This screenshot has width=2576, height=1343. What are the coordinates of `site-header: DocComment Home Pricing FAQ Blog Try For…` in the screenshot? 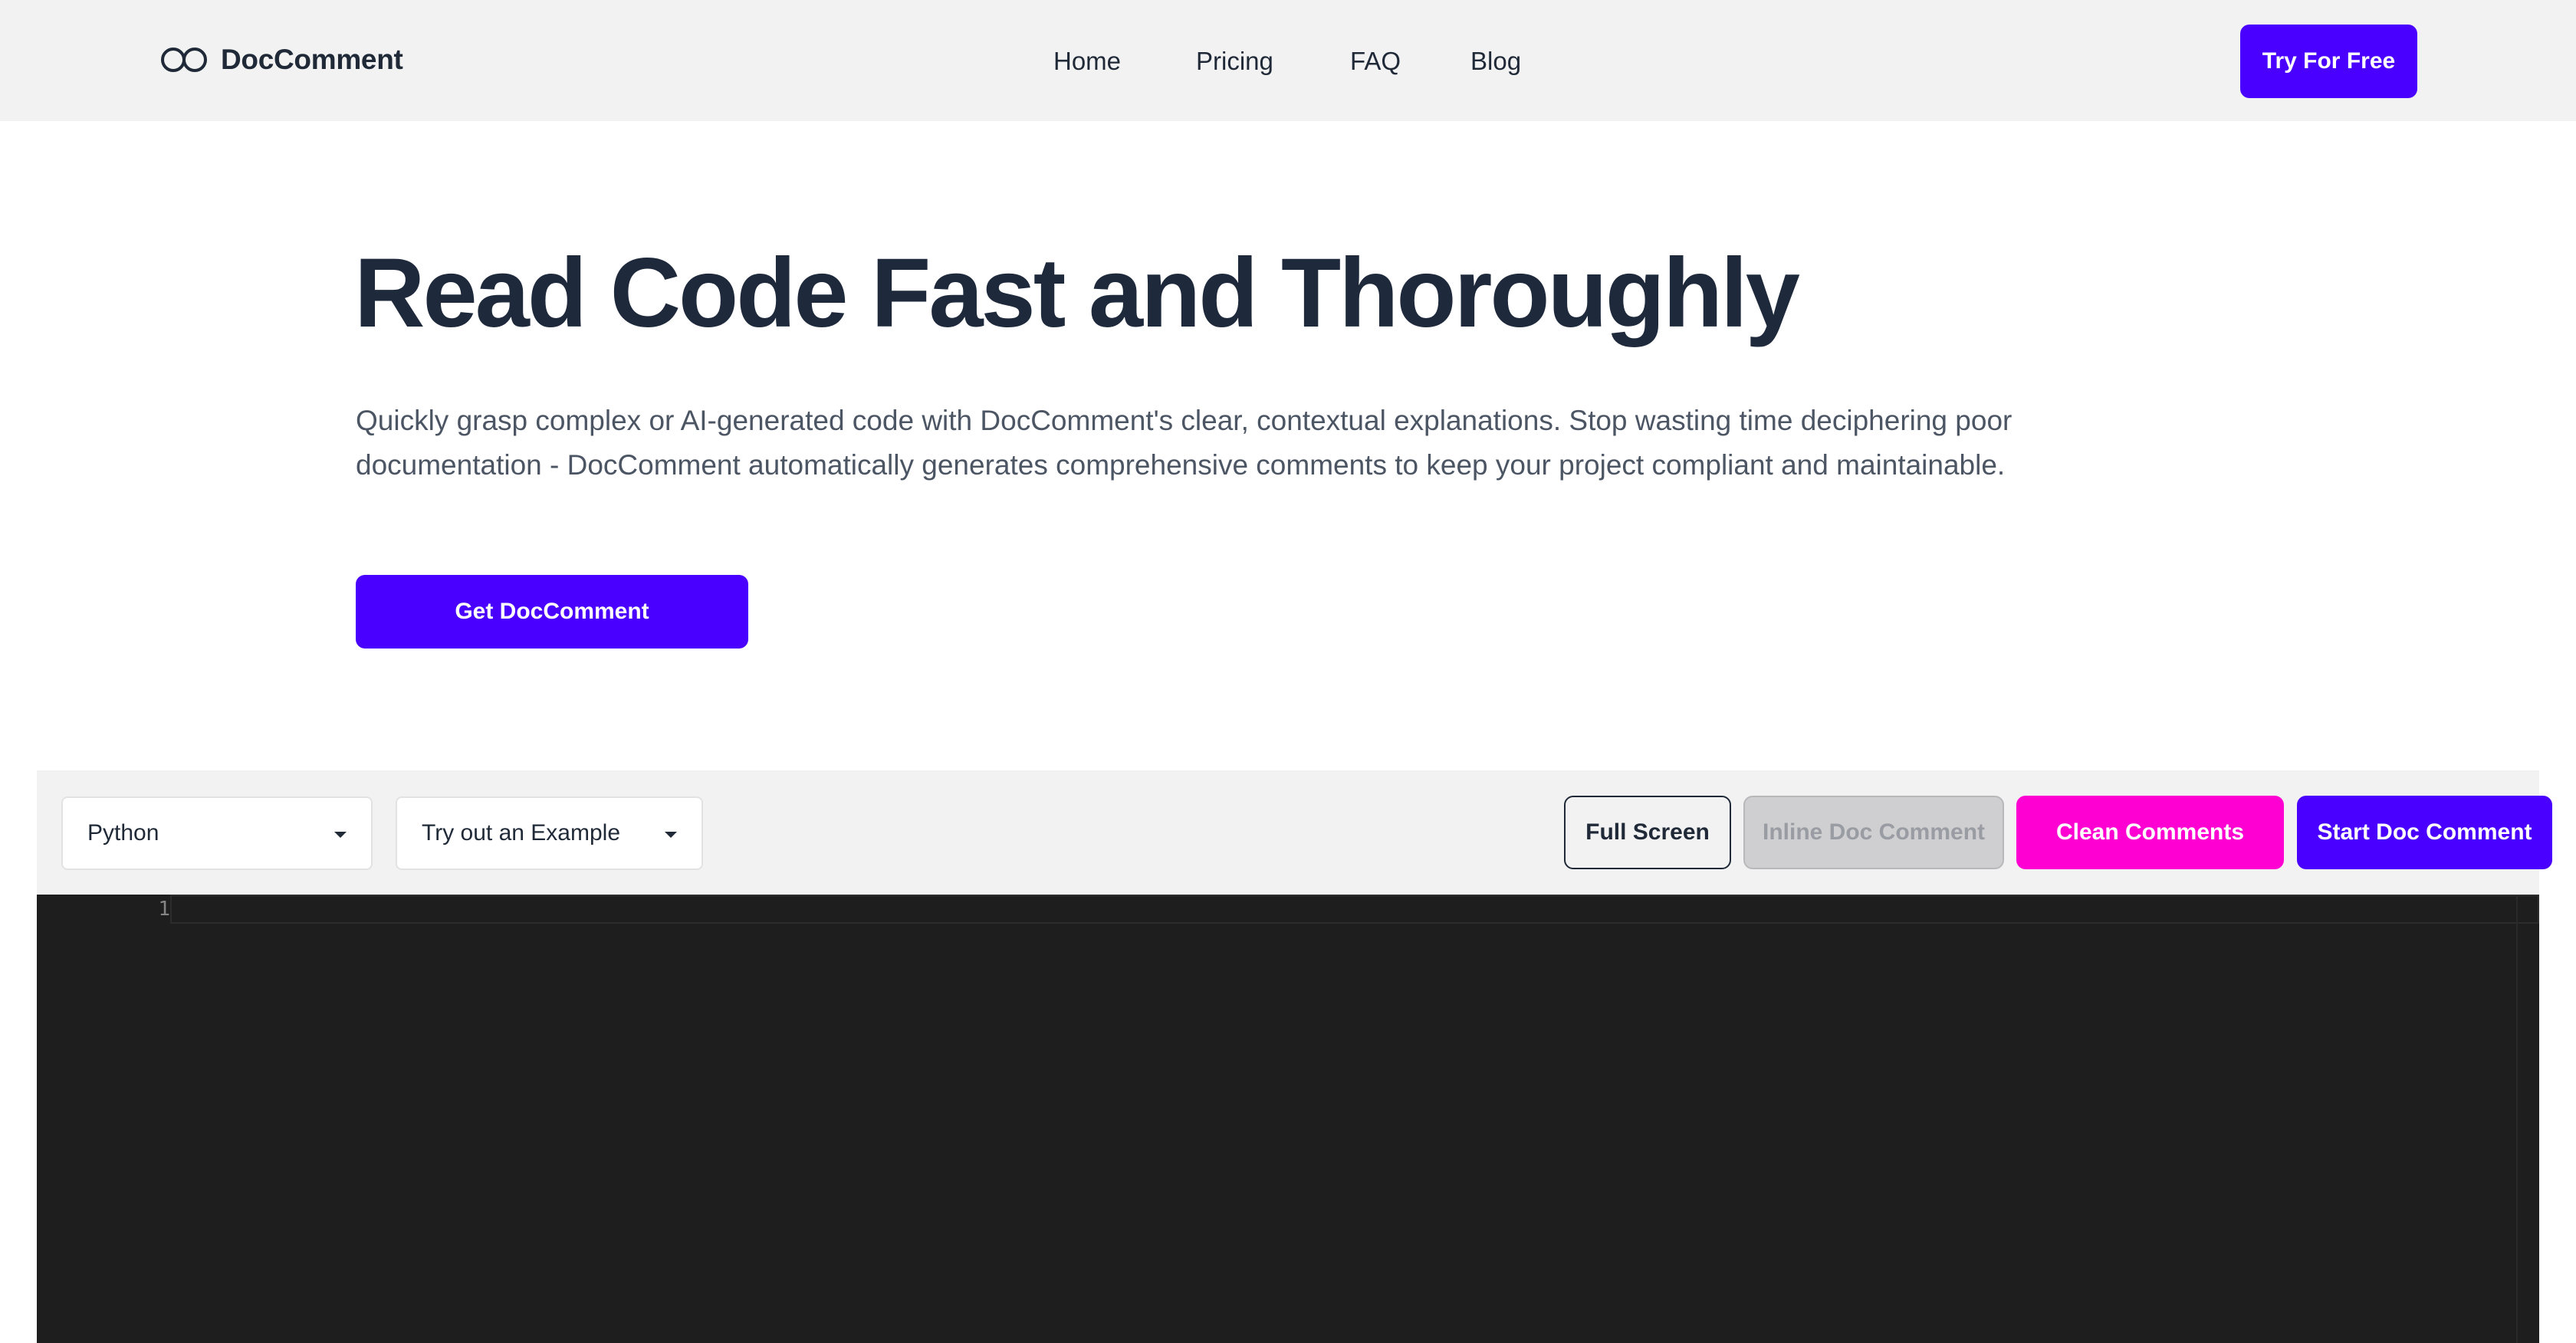 It's located at (1288, 61).